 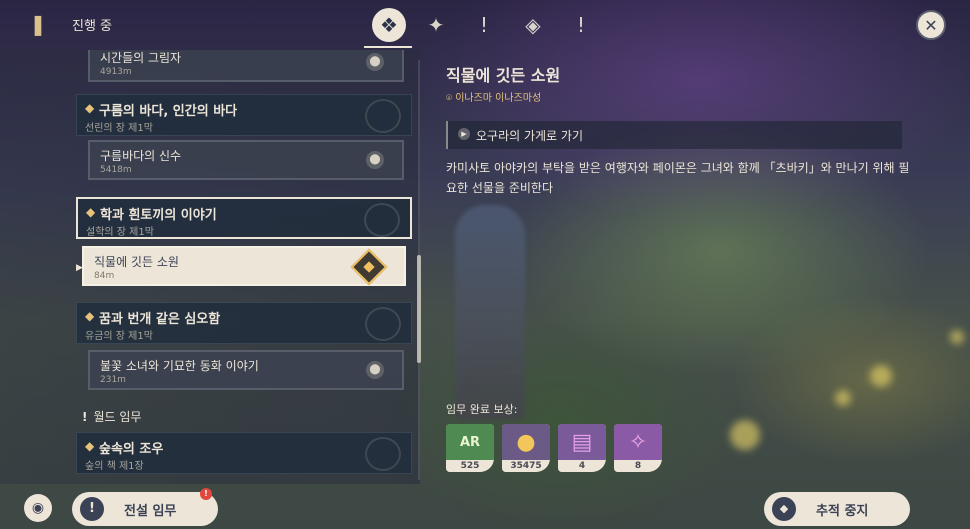 What do you see at coordinates (117, 417) in the screenshot?
I see `section-label: 월드 임무` at bounding box center [117, 417].